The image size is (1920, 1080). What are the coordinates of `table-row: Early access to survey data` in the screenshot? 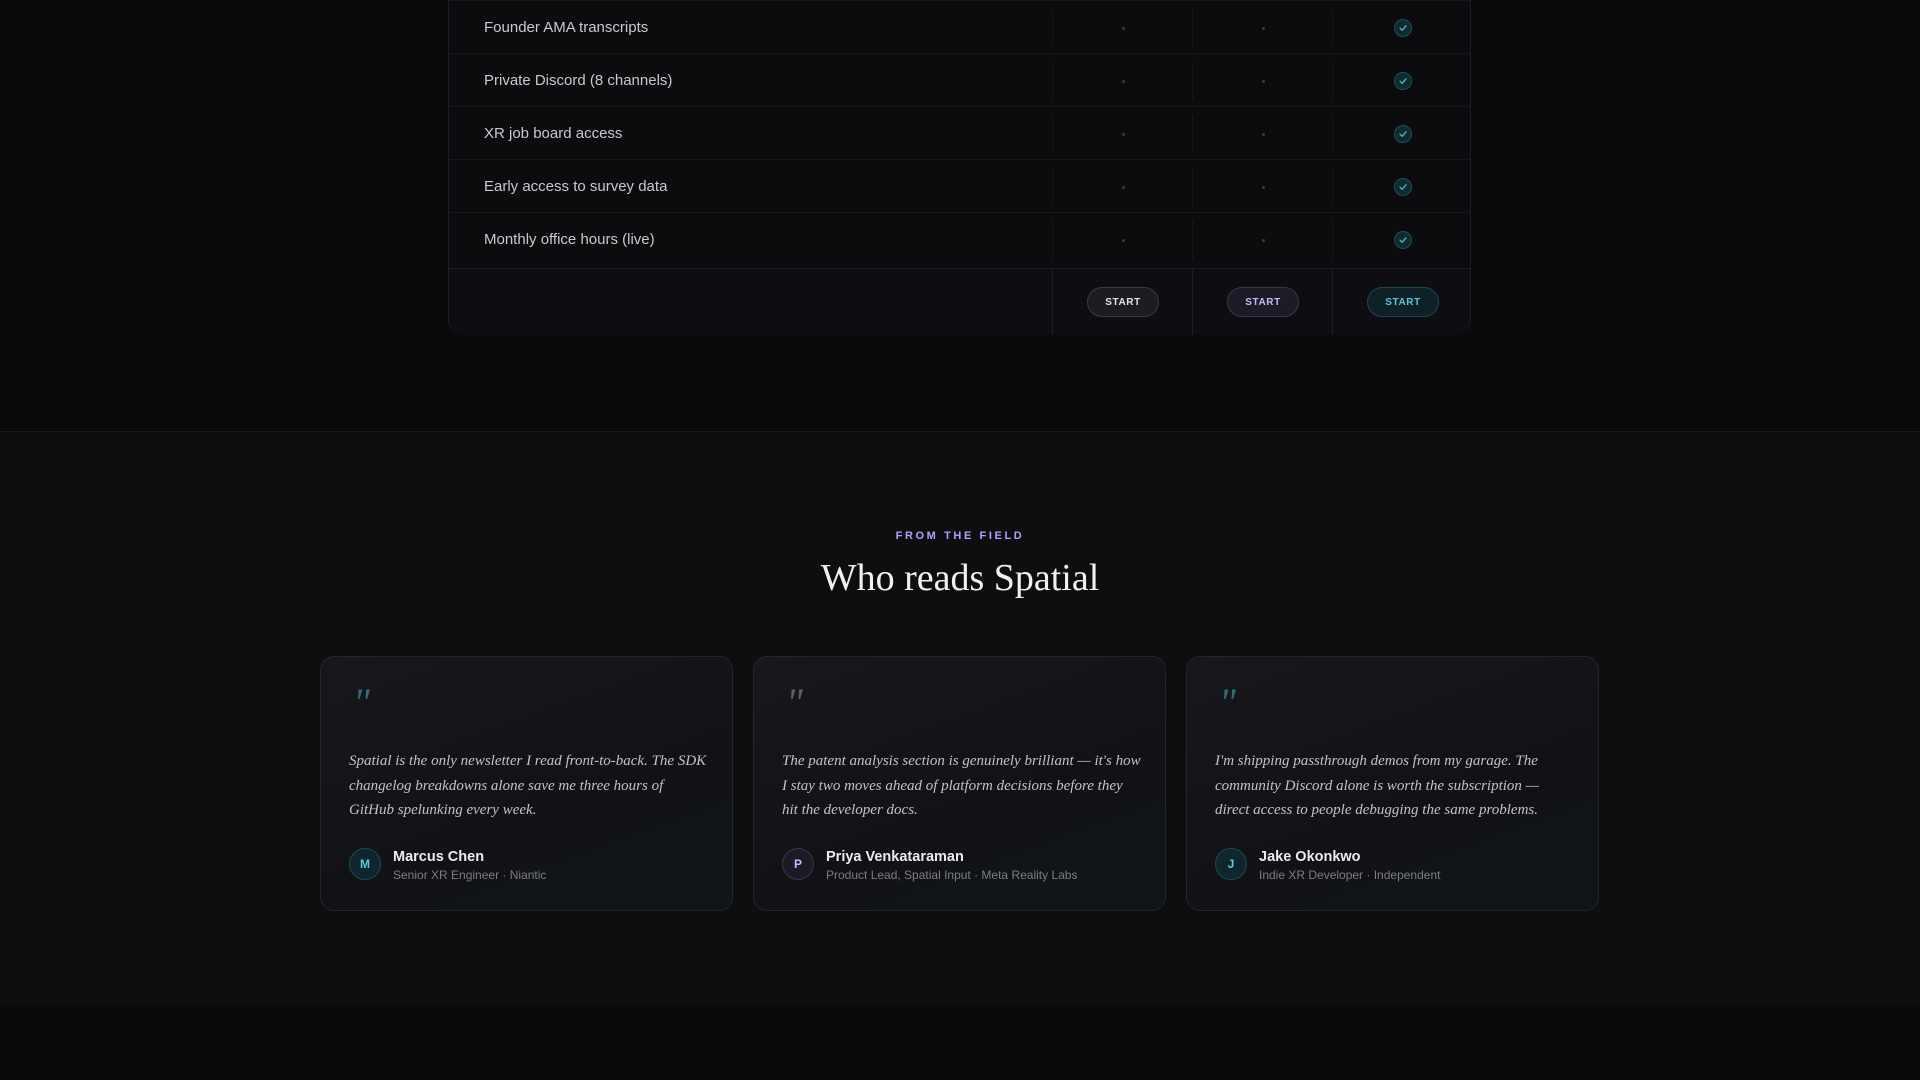 It's located at (959, 186).